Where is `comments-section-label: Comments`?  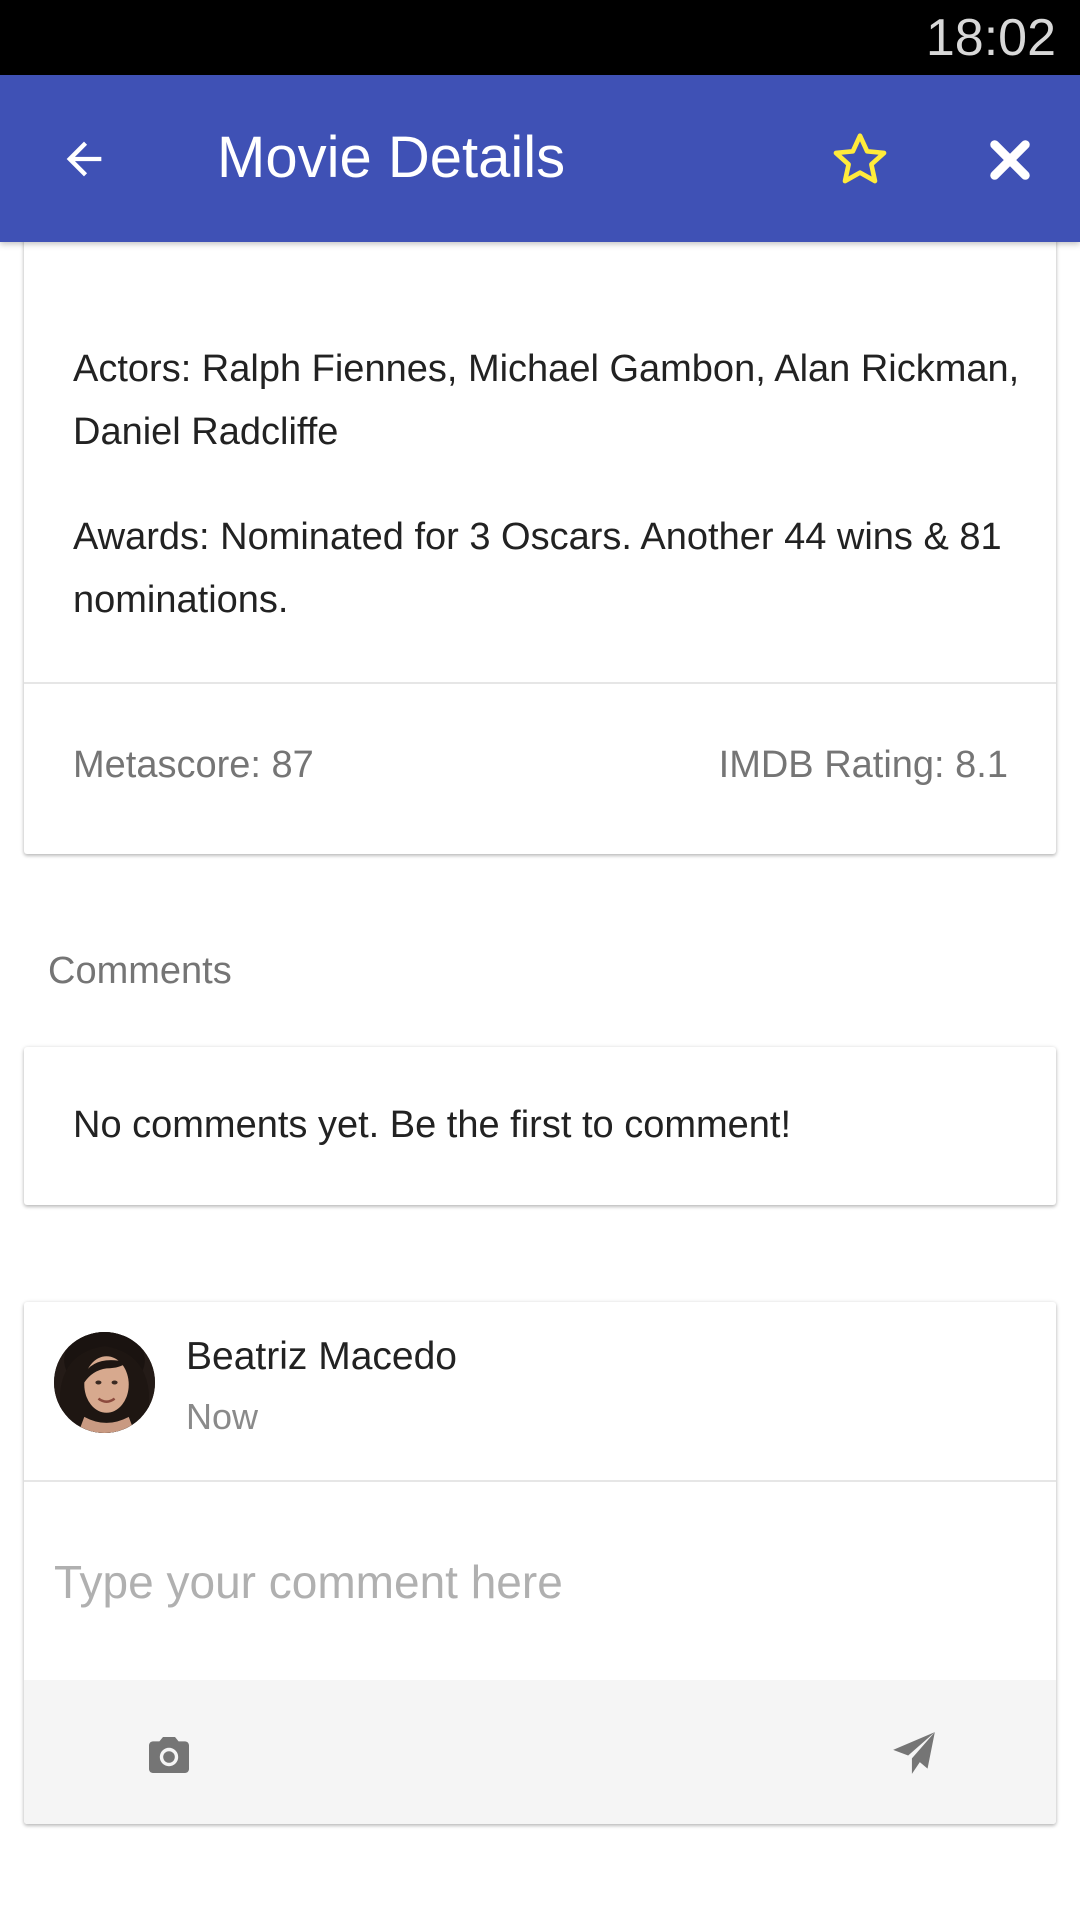 comments-section-label: Comments is located at coordinates (140, 971).